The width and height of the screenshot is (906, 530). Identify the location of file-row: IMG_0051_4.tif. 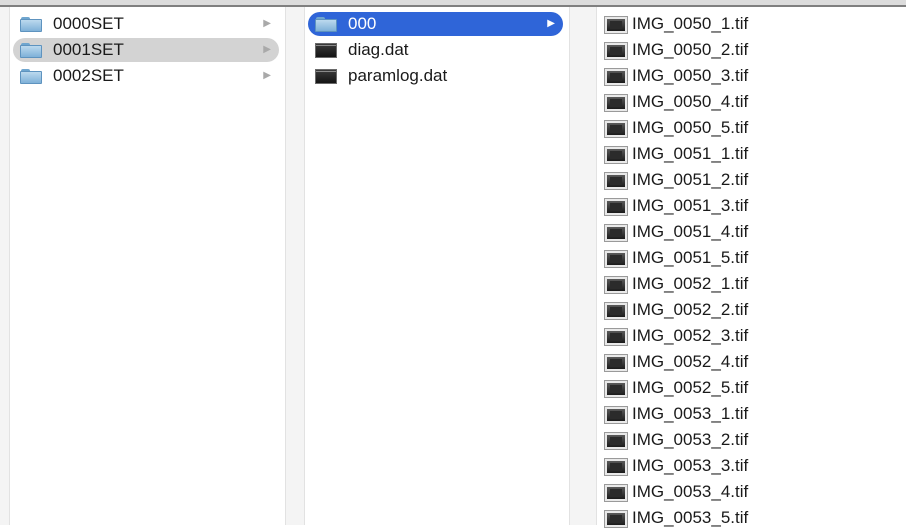
(748, 232).